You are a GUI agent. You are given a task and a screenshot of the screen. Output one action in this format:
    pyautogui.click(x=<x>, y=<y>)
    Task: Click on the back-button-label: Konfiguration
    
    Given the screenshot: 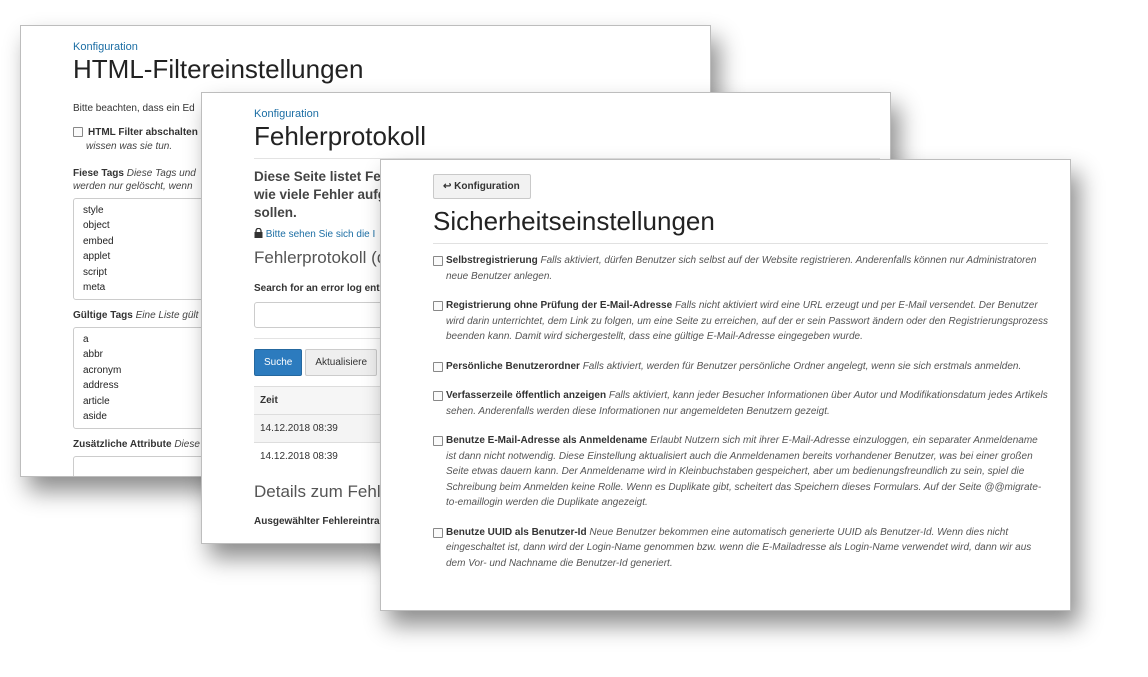 What is the action you would take?
    pyautogui.click(x=487, y=186)
    